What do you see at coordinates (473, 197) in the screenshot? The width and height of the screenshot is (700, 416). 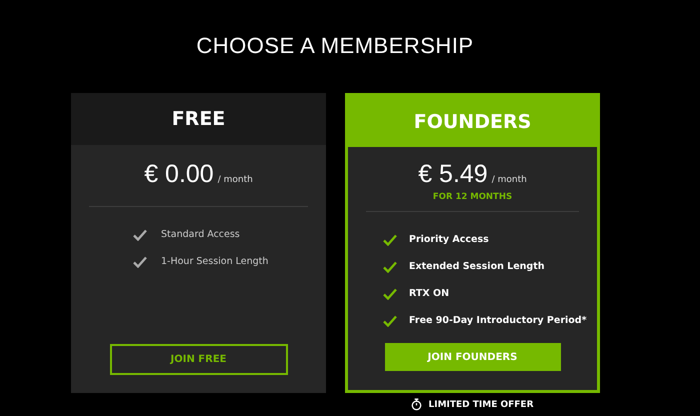 I see `price-term: FOR 12 MONTHS` at bounding box center [473, 197].